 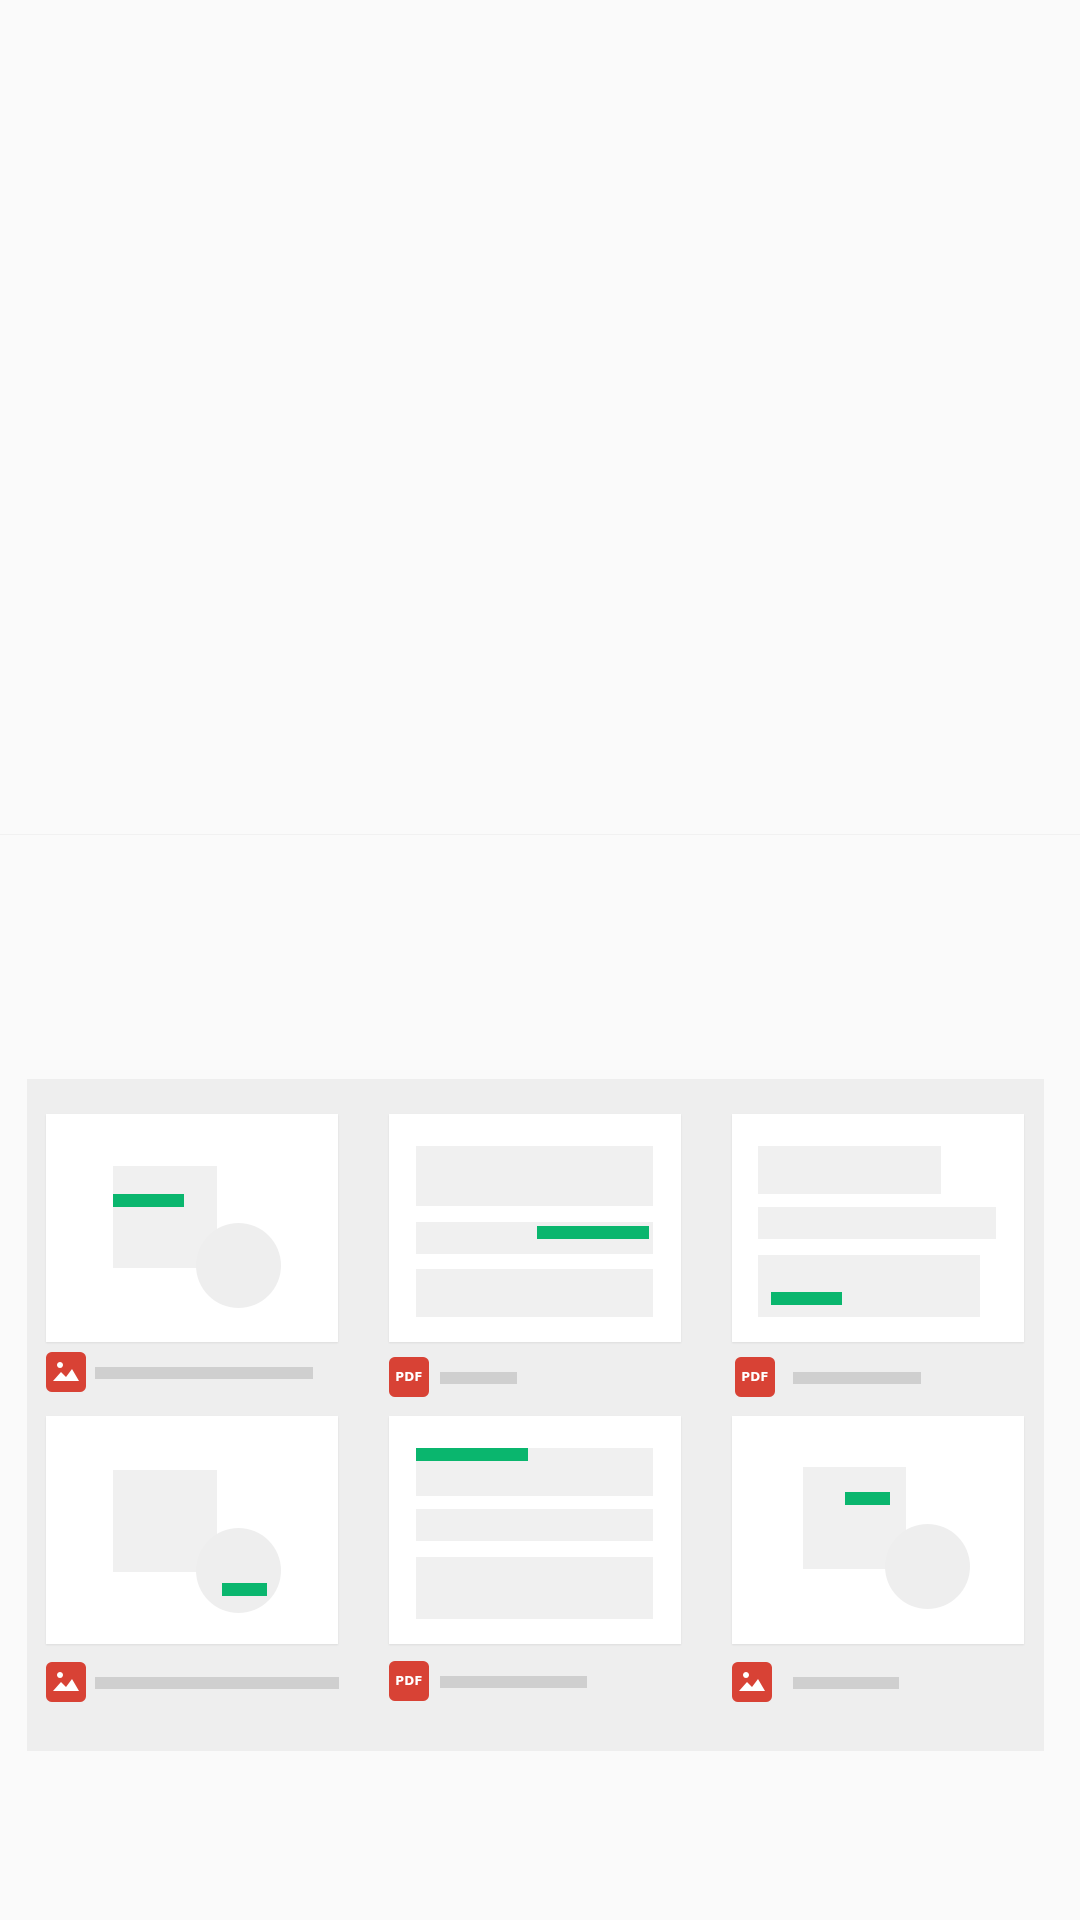 I want to click on file-caption-3: PDF, so click(x=881, y=1377).